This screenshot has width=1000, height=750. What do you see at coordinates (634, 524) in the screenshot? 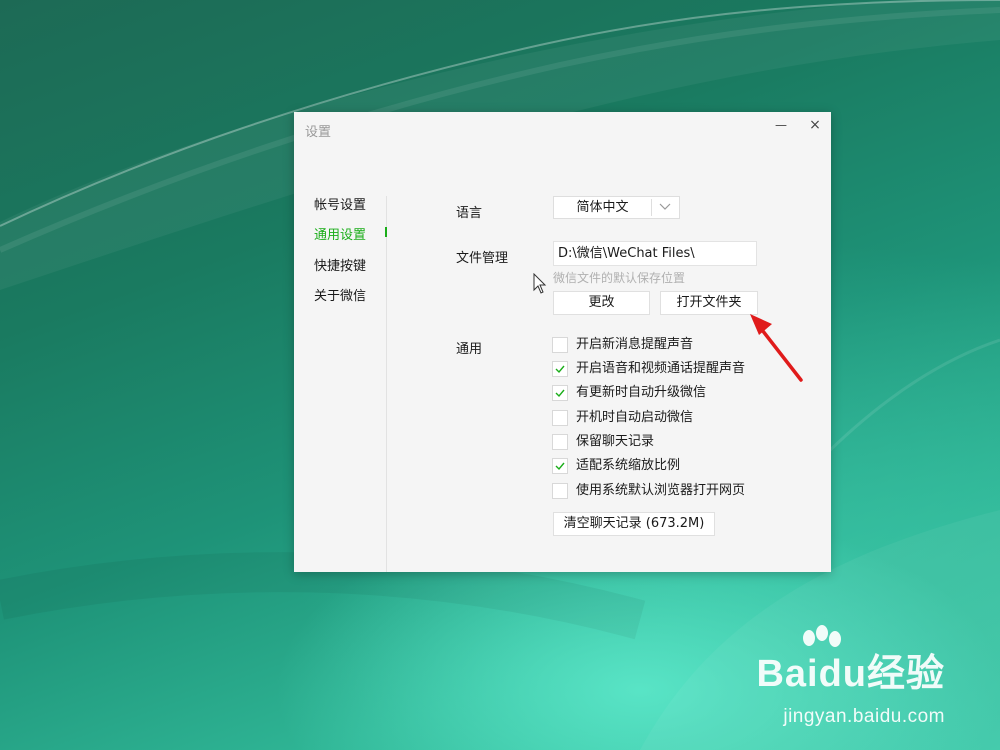
I see `clear-chat-history-button: 清空聊天记录 (673.2M)` at bounding box center [634, 524].